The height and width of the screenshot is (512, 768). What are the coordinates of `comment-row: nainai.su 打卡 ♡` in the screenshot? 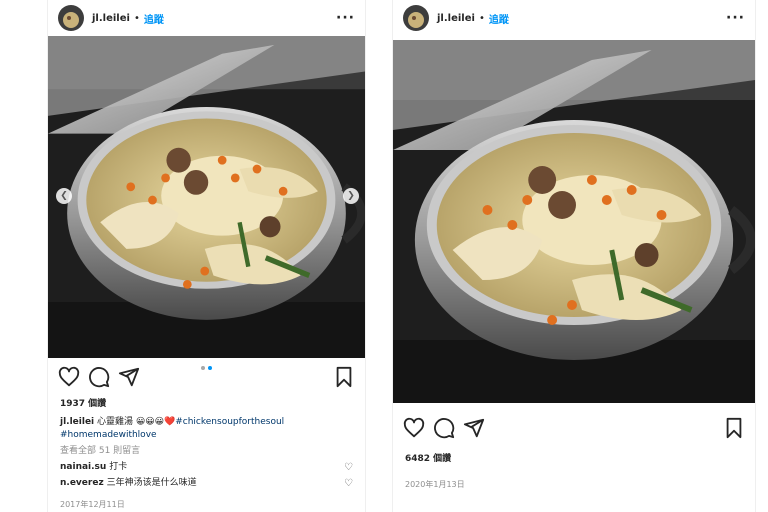 It's located at (206, 467).